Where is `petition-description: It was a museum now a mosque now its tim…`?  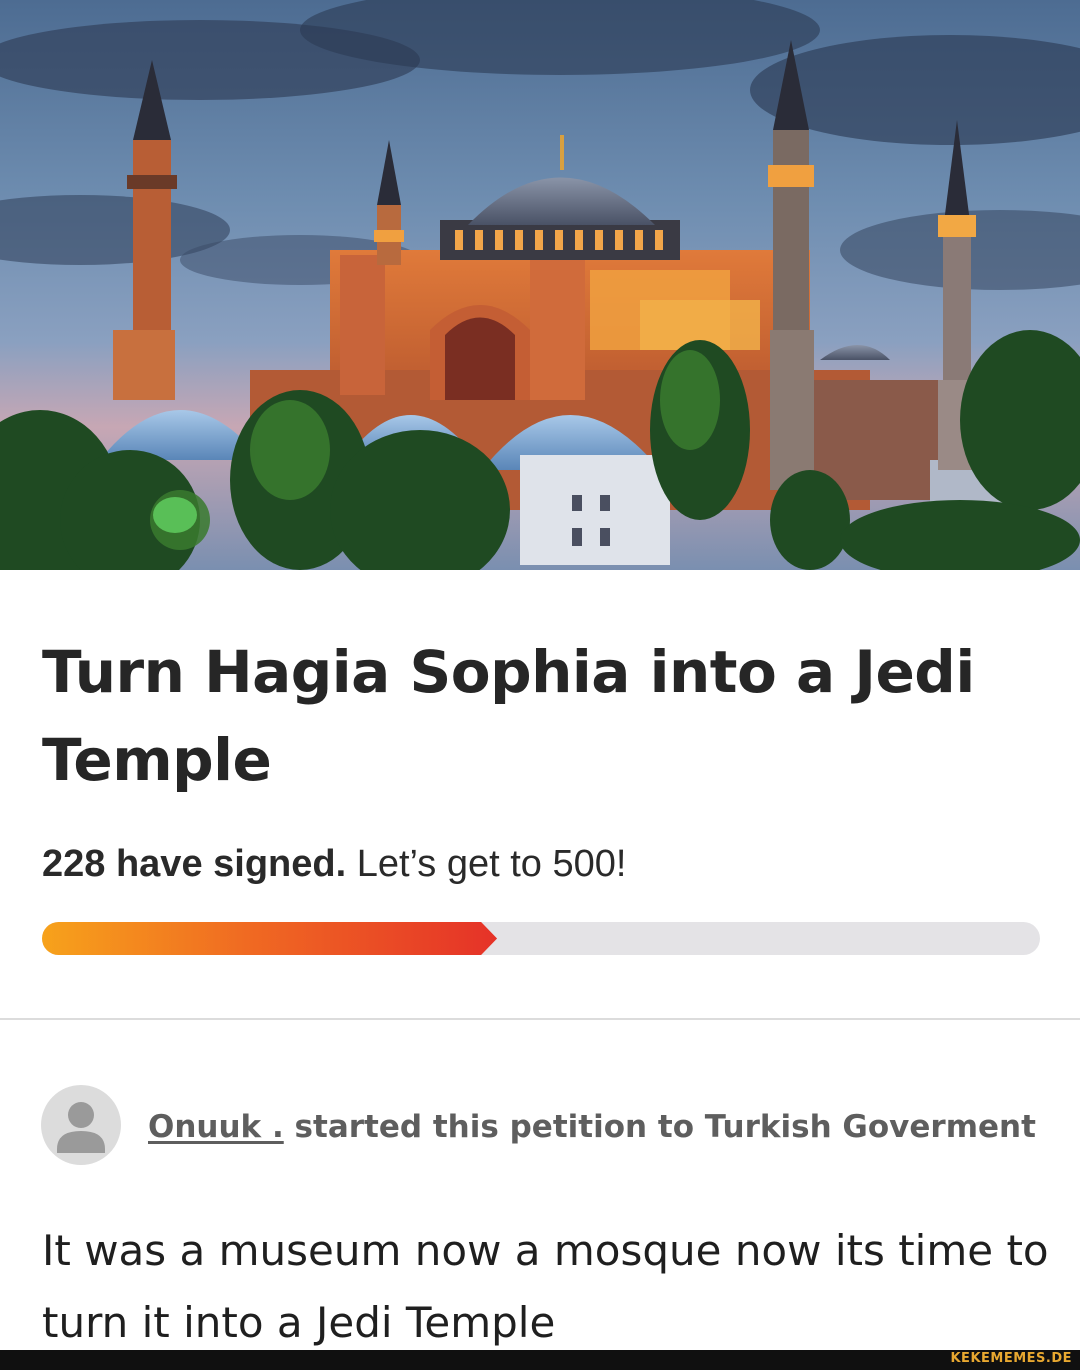 petition-description: It was a museum now a mosque now its tim… is located at coordinates (545, 1286).